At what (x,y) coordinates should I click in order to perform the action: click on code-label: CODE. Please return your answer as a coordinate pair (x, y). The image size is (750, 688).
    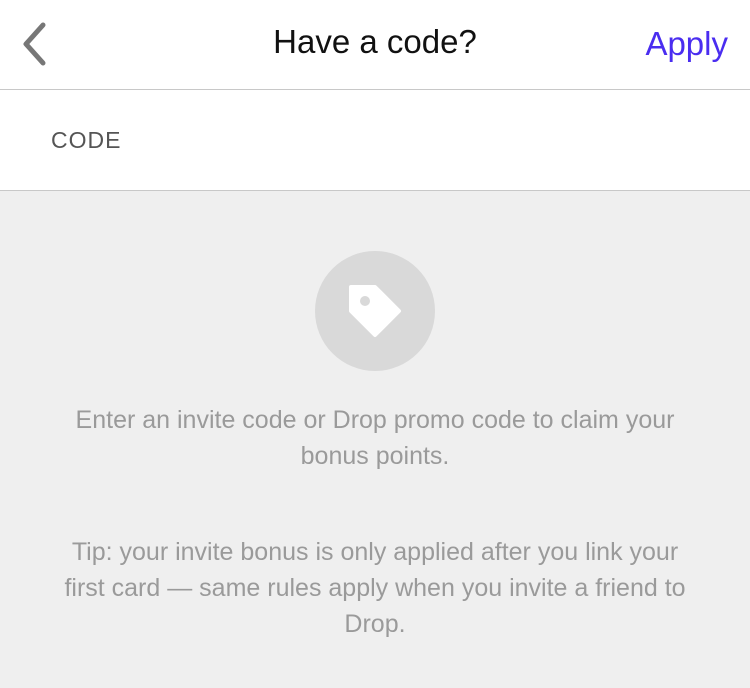
    Looking at the image, I should click on (86, 140).